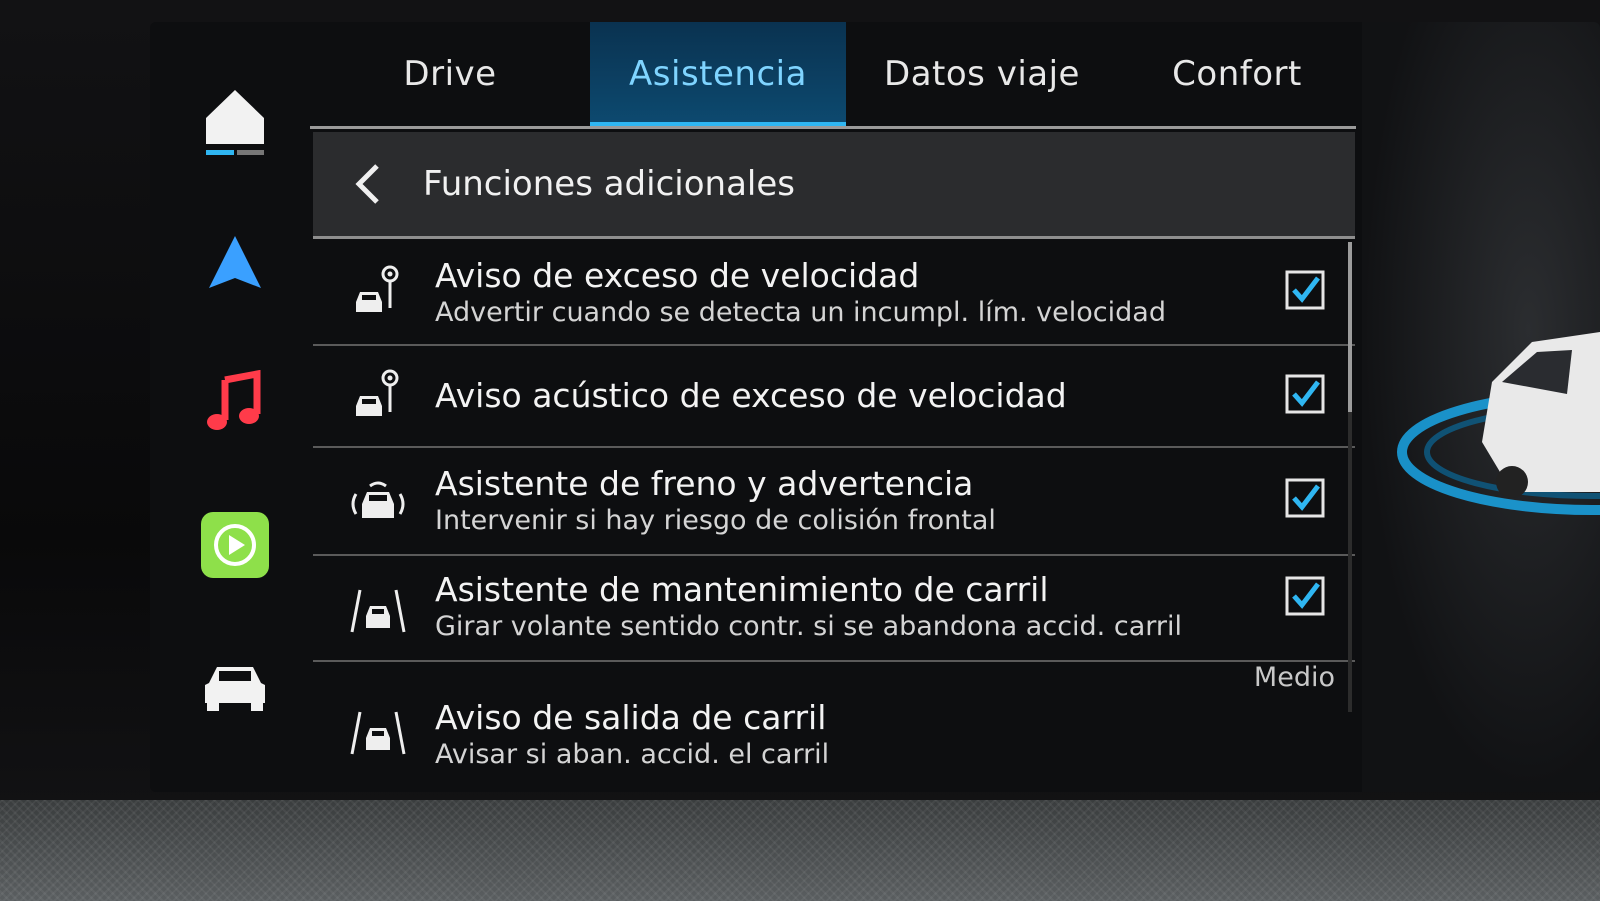  I want to click on tab-label: Asistencia, so click(718, 74).